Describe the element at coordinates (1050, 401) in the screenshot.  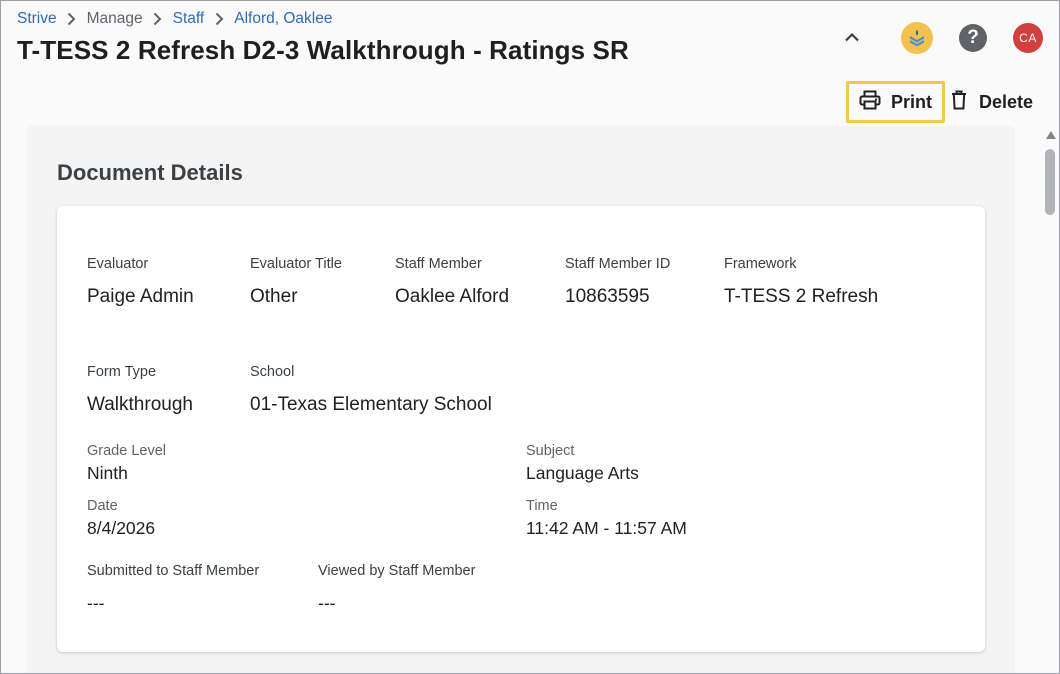
I see `vertical-scrollbar` at that location.